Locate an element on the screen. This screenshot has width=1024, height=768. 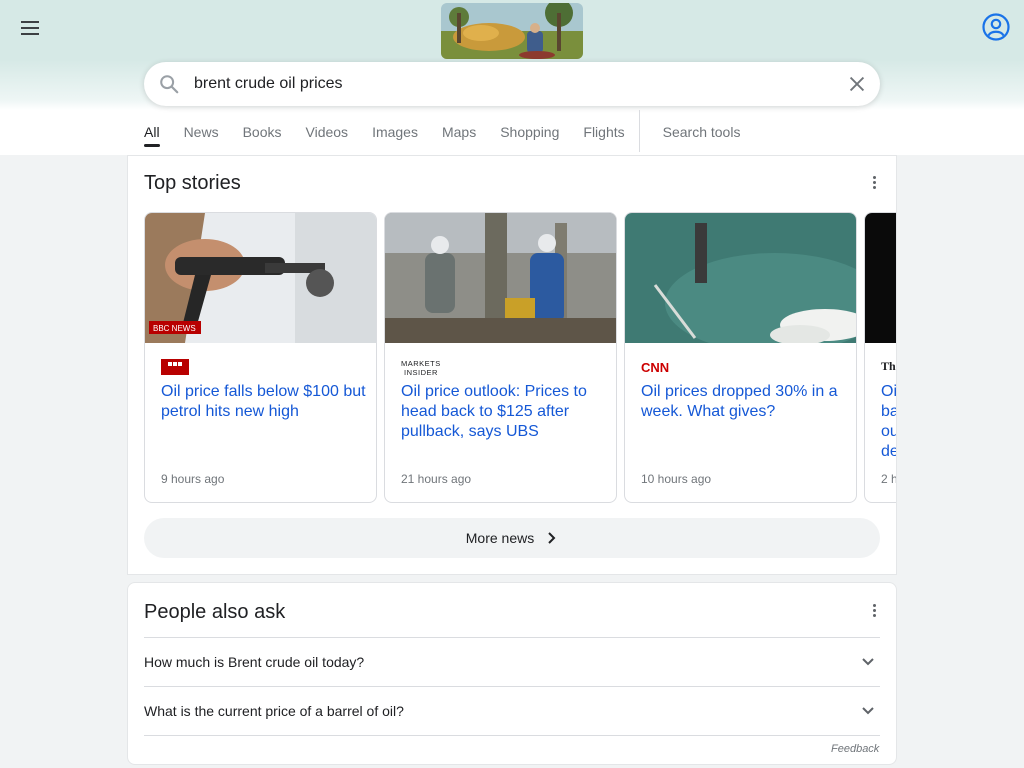
question-item: How much is Brent crude oil today? is located at coordinates (512, 661).